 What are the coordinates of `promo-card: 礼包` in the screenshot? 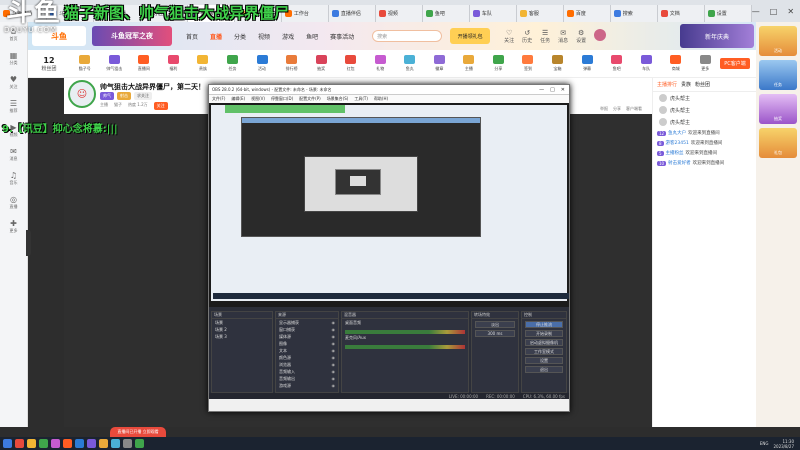 It's located at (778, 143).